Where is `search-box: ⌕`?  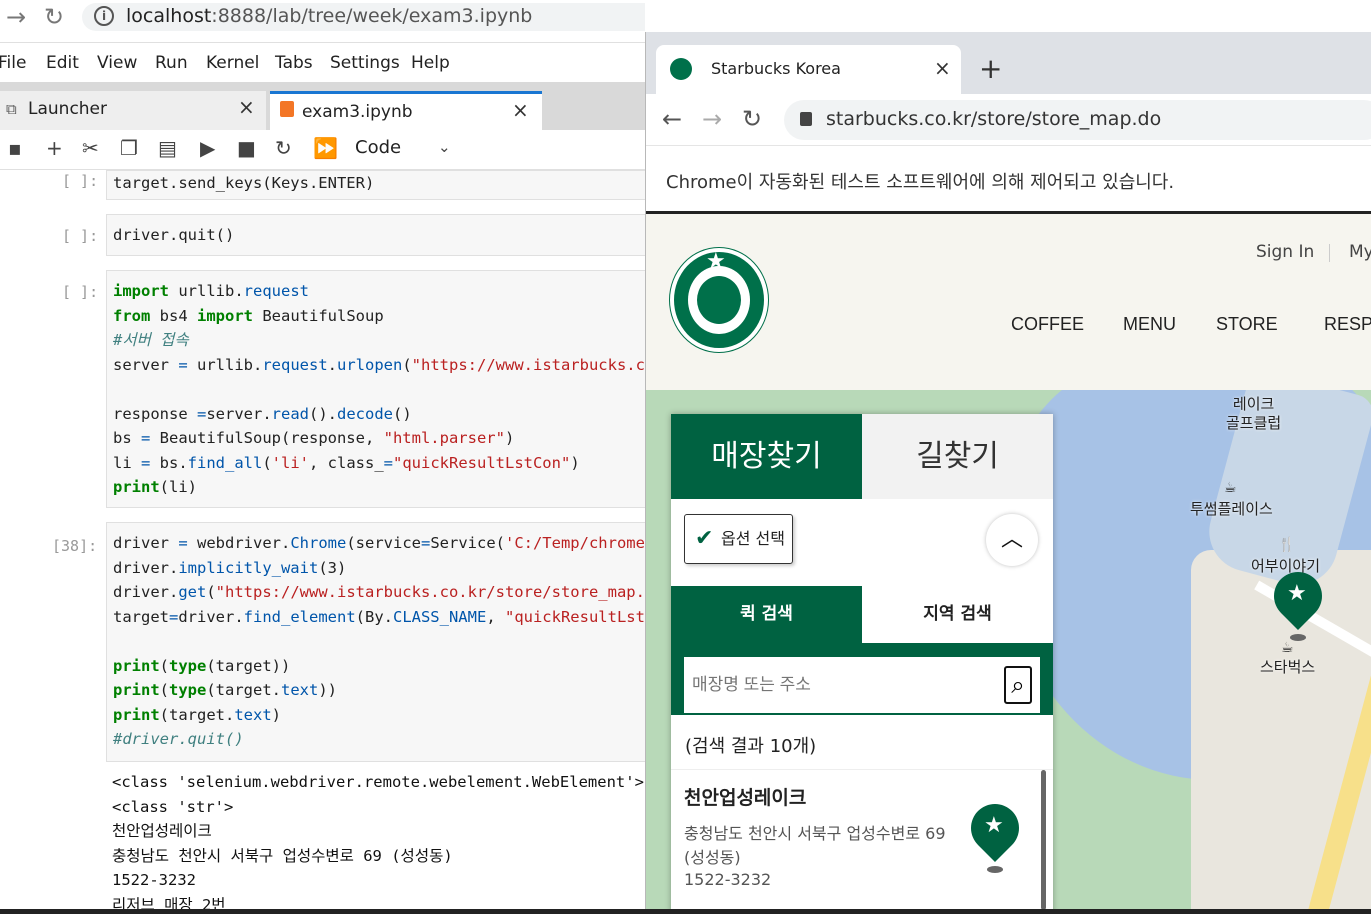
search-box: ⌕ is located at coordinates (862, 679).